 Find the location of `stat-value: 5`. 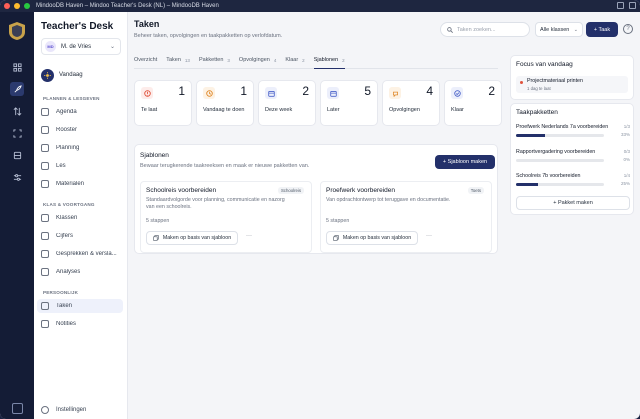

stat-value: 5 is located at coordinates (367, 91).